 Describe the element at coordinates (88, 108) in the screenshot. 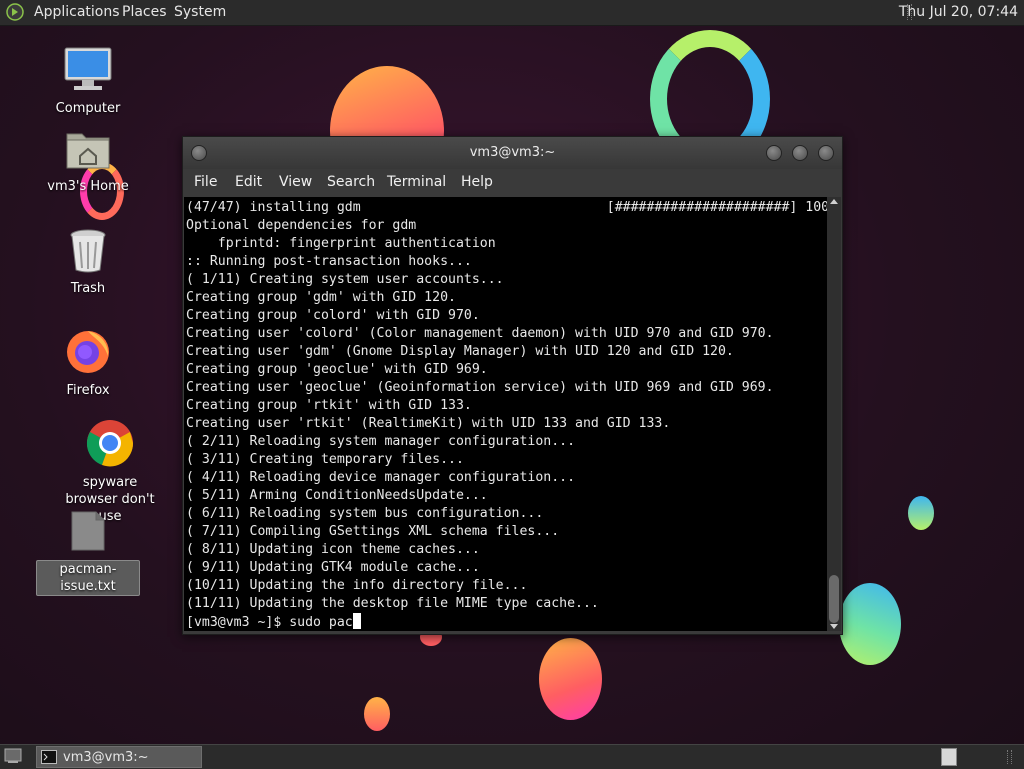

I see `desktop-icon-label: Computer` at that location.